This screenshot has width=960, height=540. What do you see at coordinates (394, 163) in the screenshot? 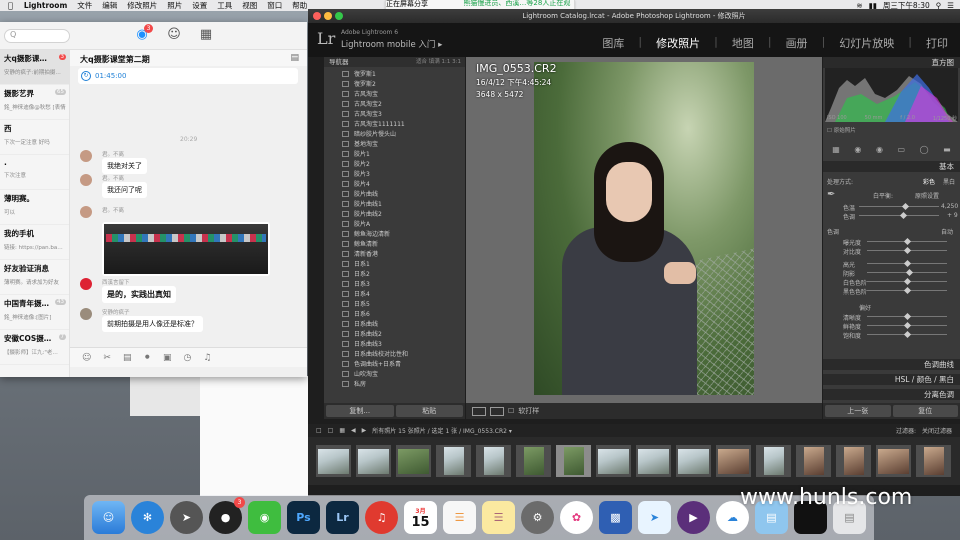
I see `preset-item: 胶片2` at bounding box center [394, 163].